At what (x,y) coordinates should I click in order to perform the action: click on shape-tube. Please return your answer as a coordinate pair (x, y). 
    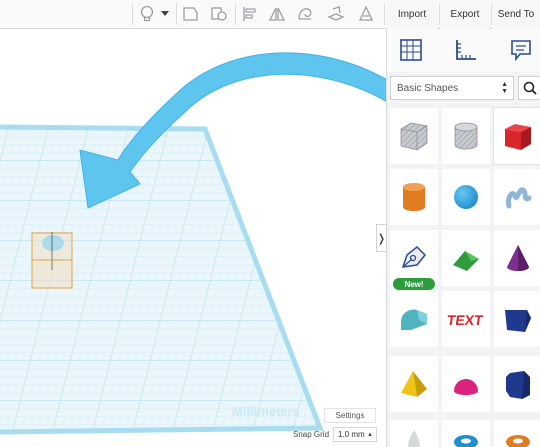
    Looking at the image, I should click on (517, 433).